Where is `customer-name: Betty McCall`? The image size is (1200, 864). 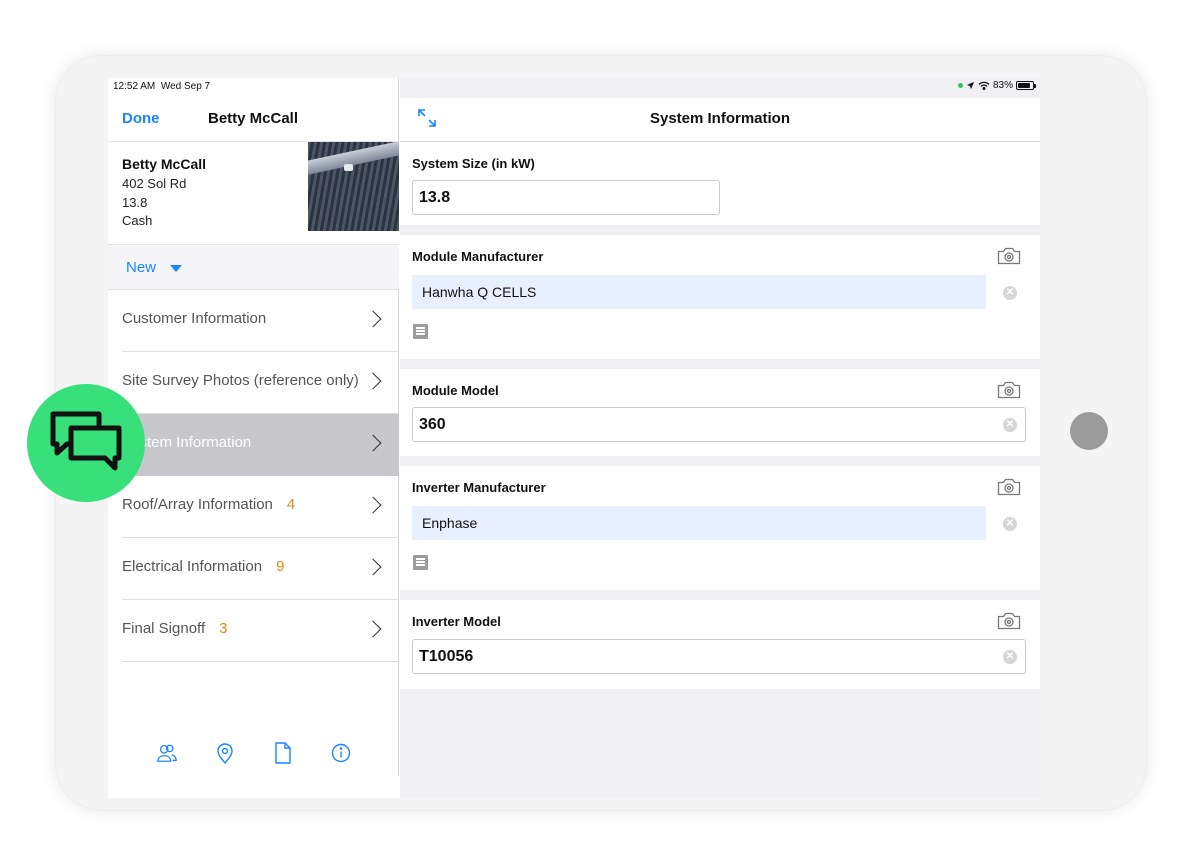
customer-name: Betty McCall is located at coordinates (164, 164).